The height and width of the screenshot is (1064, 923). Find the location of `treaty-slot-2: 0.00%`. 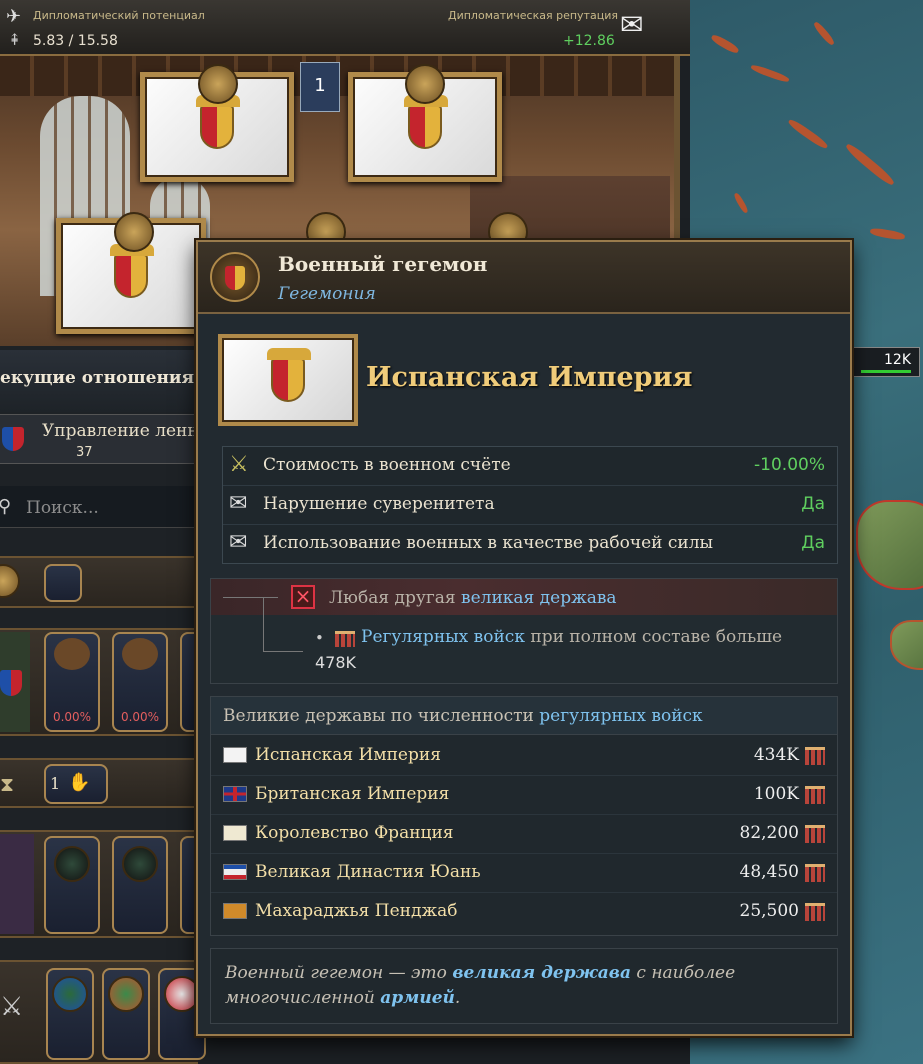

treaty-slot-2: 0.00% is located at coordinates (140, 682).